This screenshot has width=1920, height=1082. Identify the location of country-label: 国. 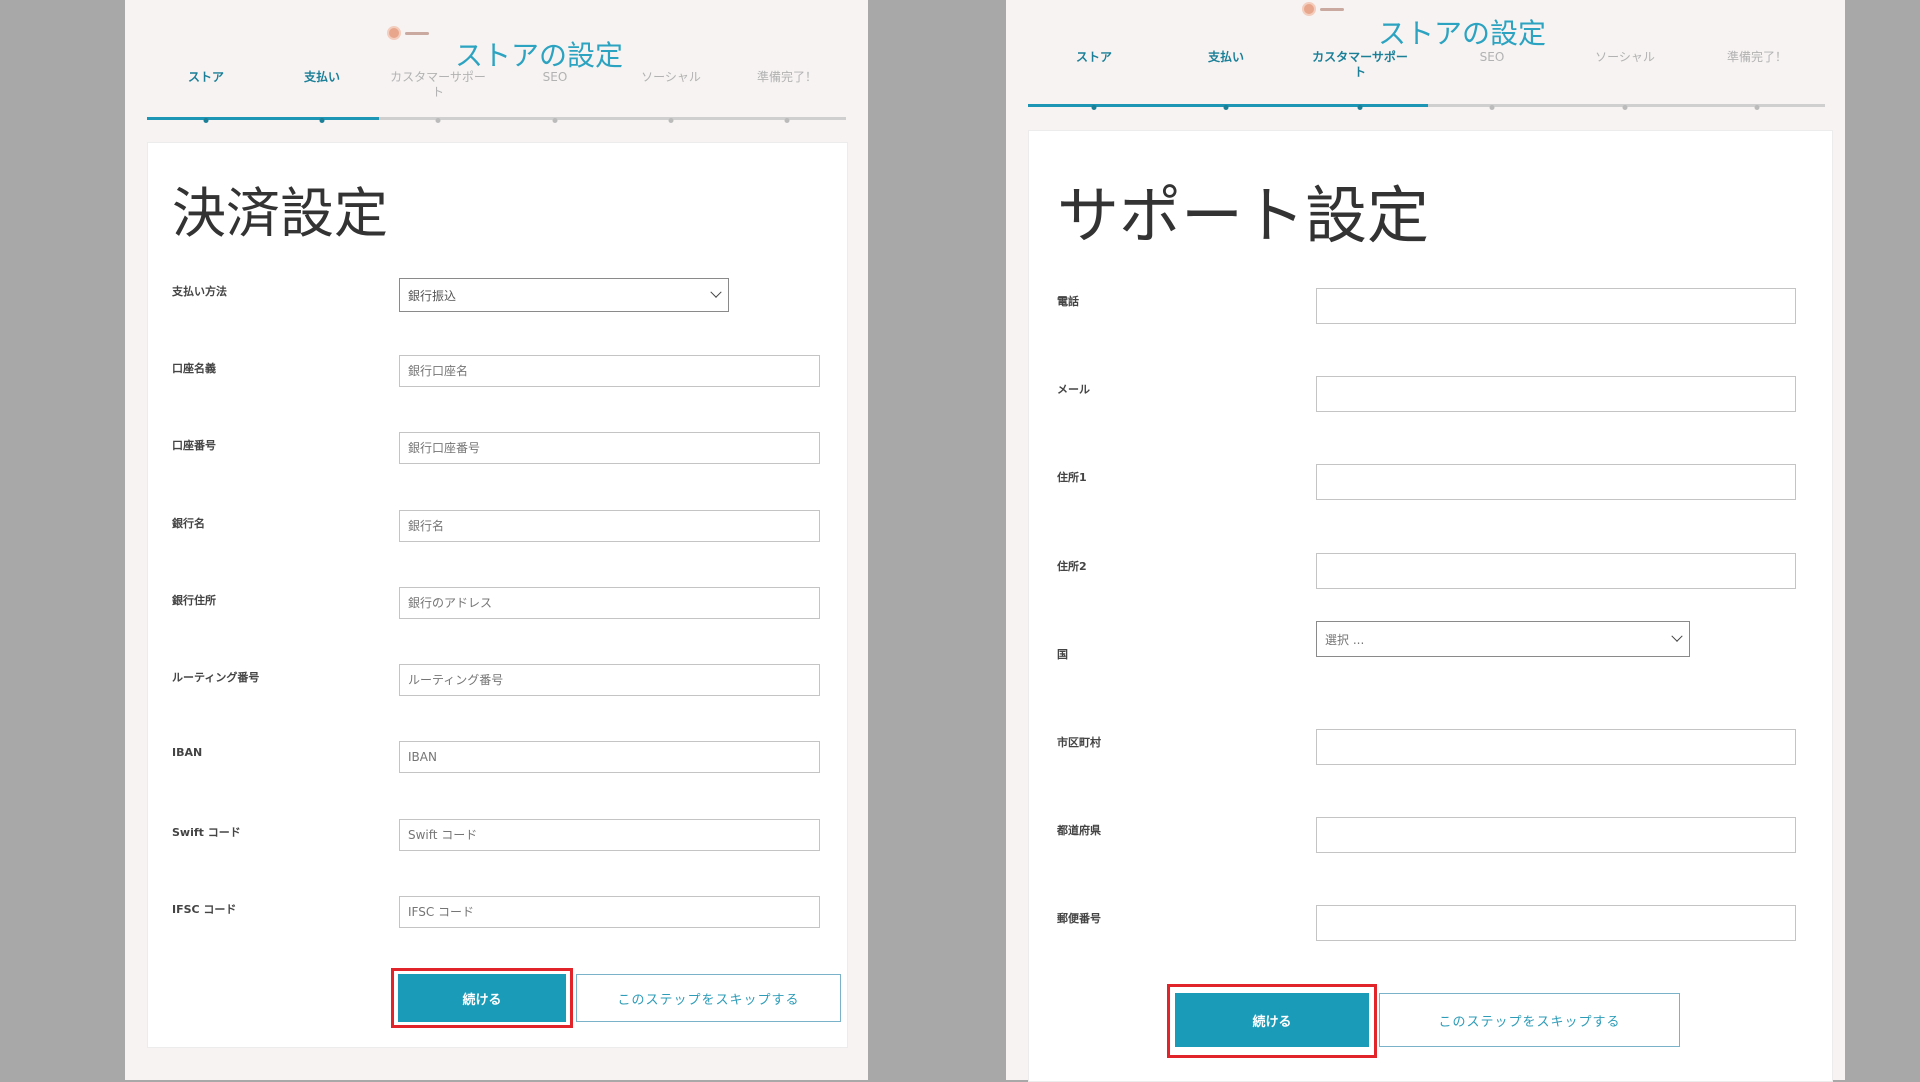
(1062, 654).